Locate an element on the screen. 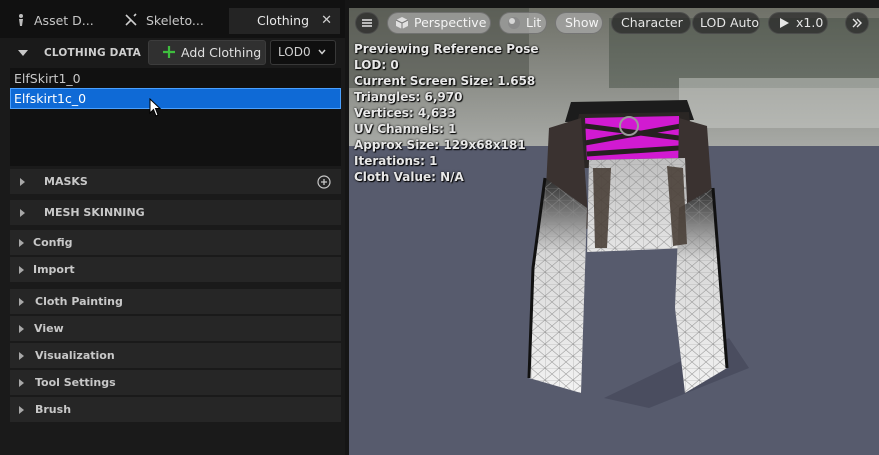 Image resolution: width=879 pixels, height=455 pixels. section-label: MASKS is located at coordinates (66, 181).